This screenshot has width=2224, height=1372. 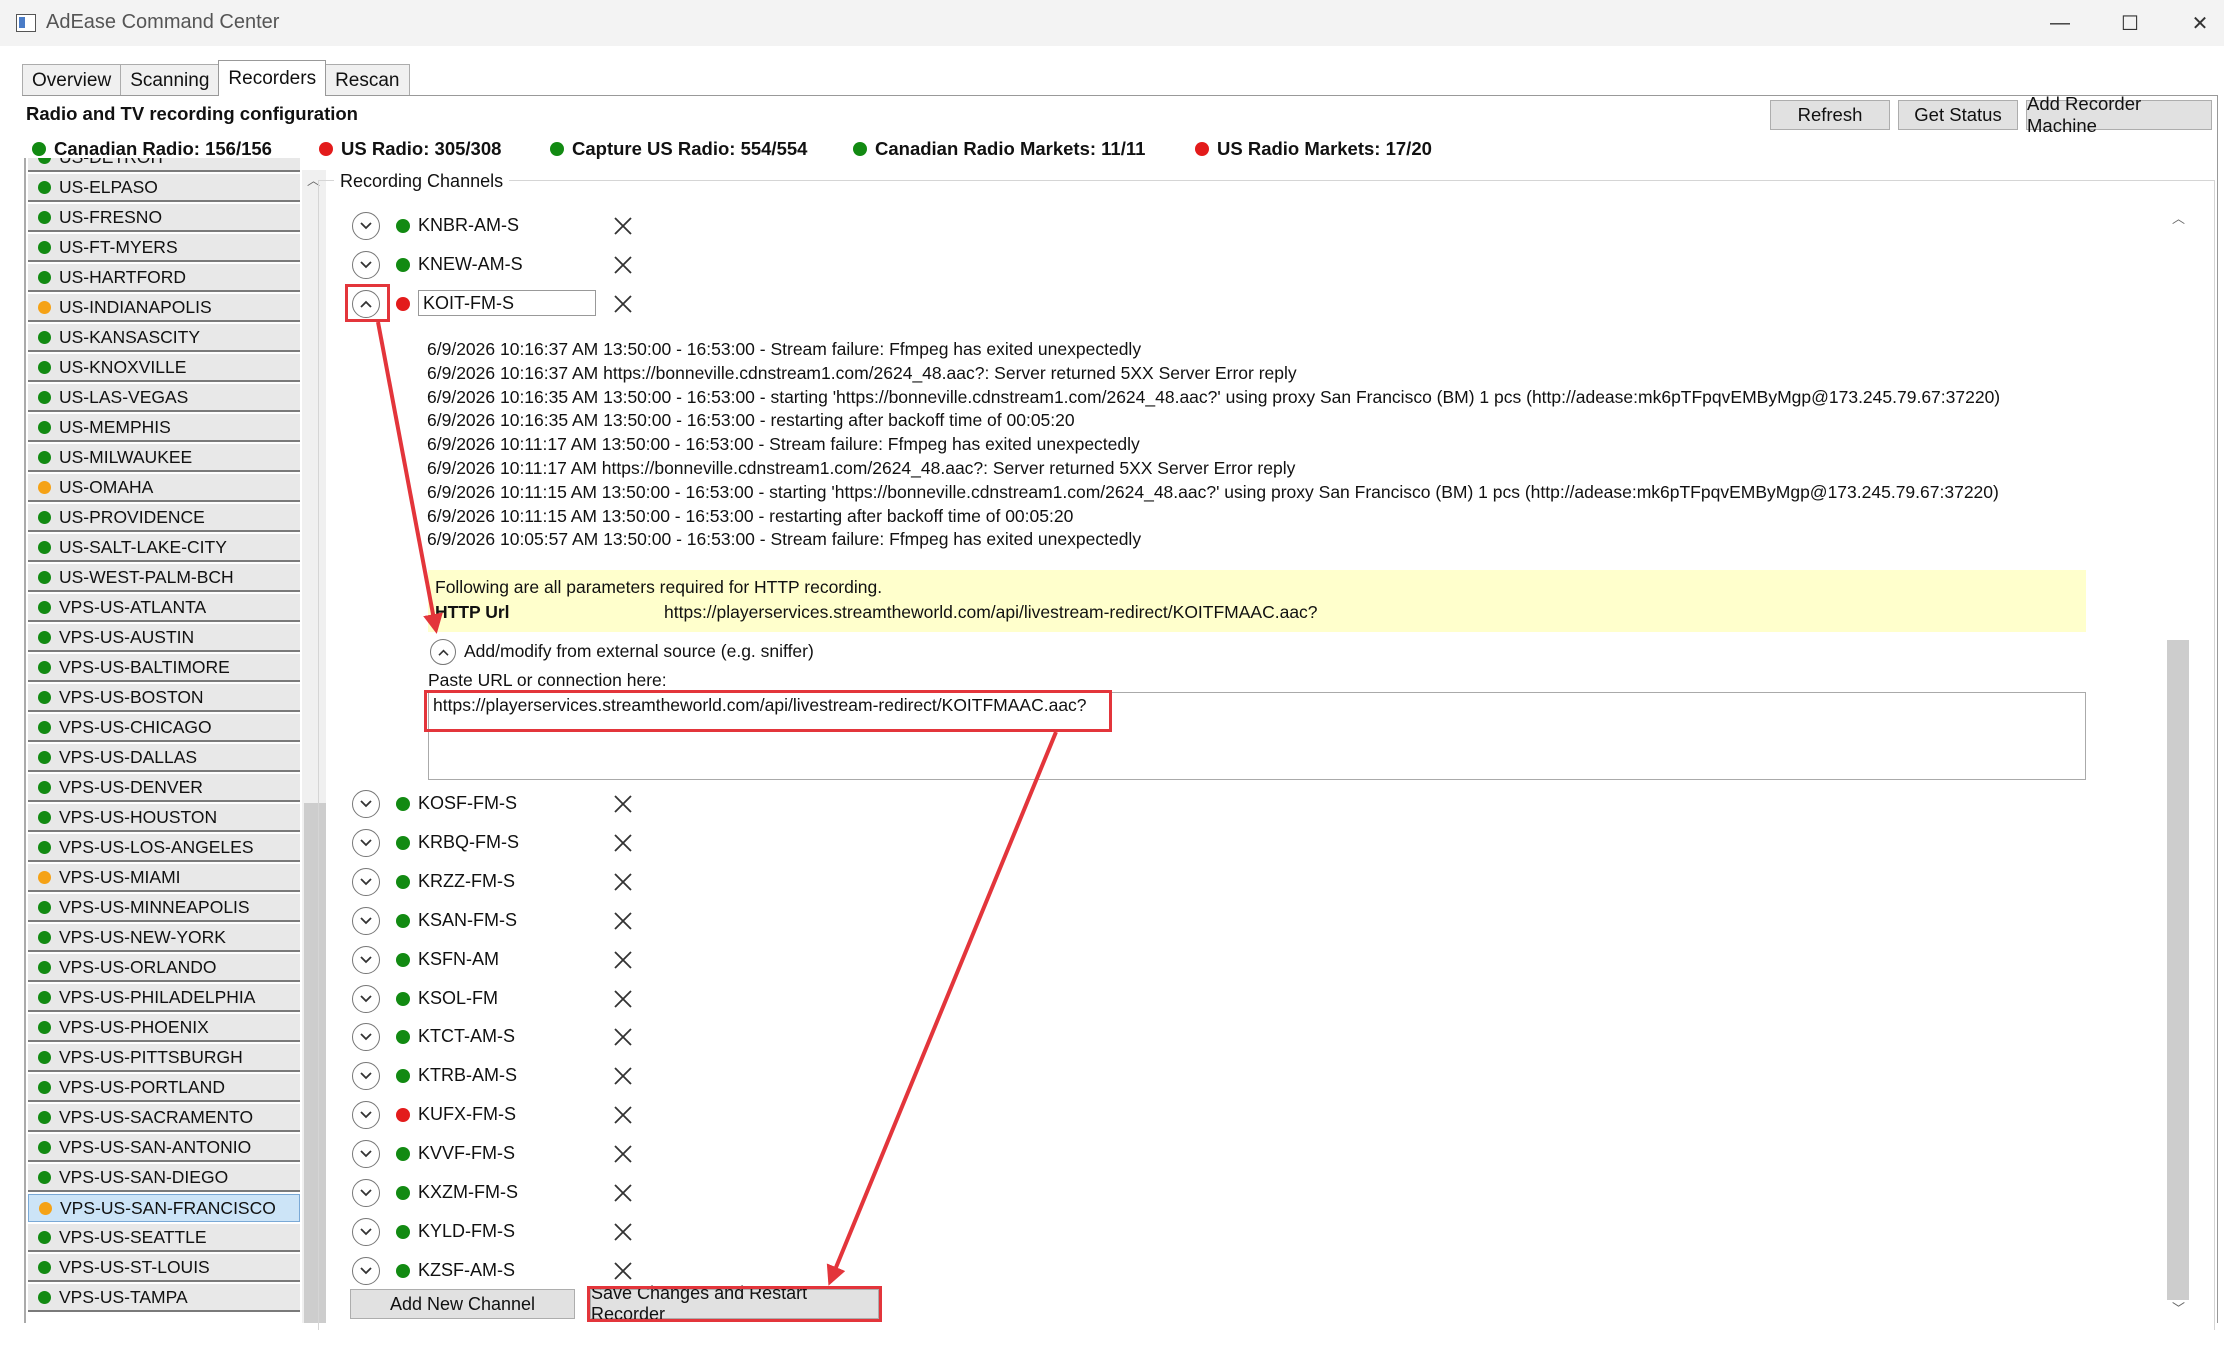 I want to click on get-status-button: Get Status, so click(x=1958, y=115).